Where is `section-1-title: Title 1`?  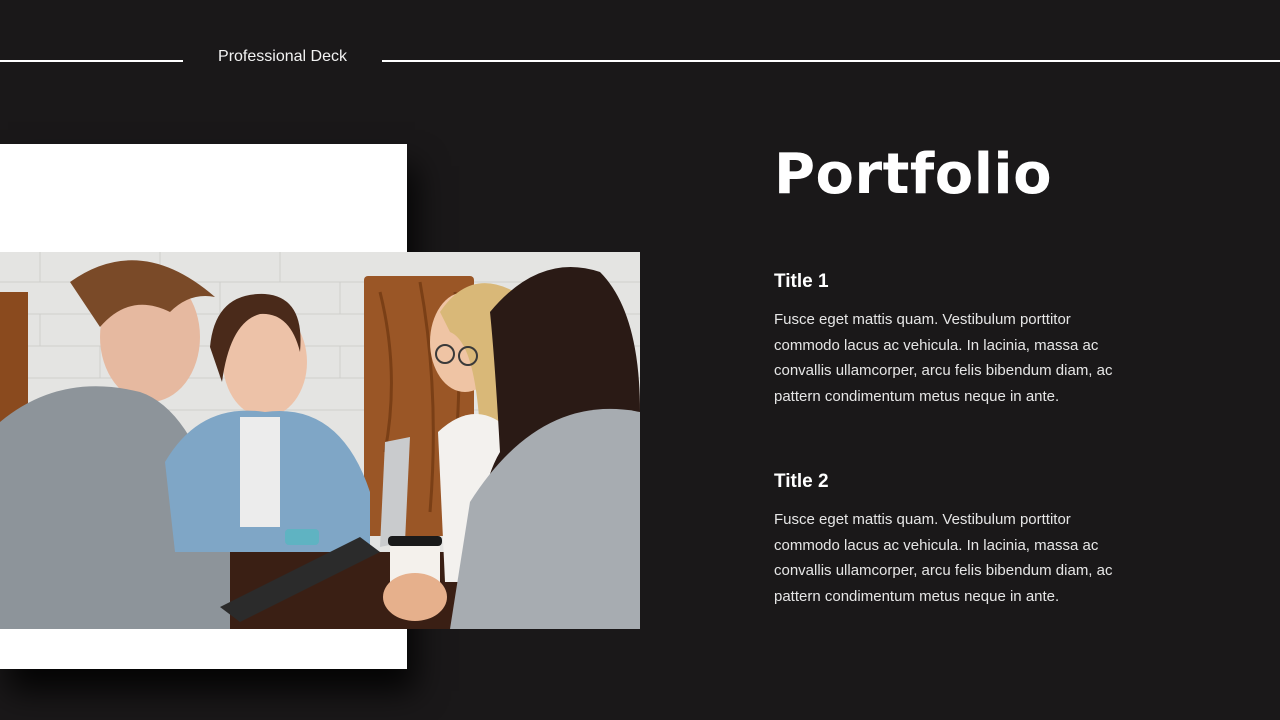 section-1-title: Title 1 is located at coordinates (801, 281).